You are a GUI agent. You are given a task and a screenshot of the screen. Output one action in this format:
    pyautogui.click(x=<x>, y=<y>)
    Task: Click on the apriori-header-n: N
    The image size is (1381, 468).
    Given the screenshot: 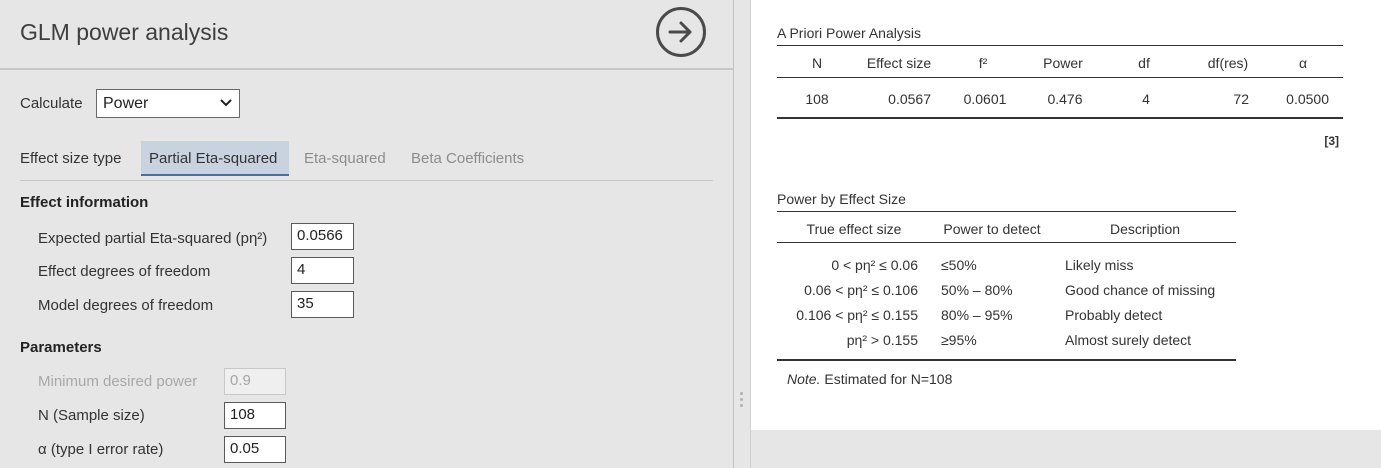 What is the action you would take?
    pyautogui.click(x=817, y=63)
    